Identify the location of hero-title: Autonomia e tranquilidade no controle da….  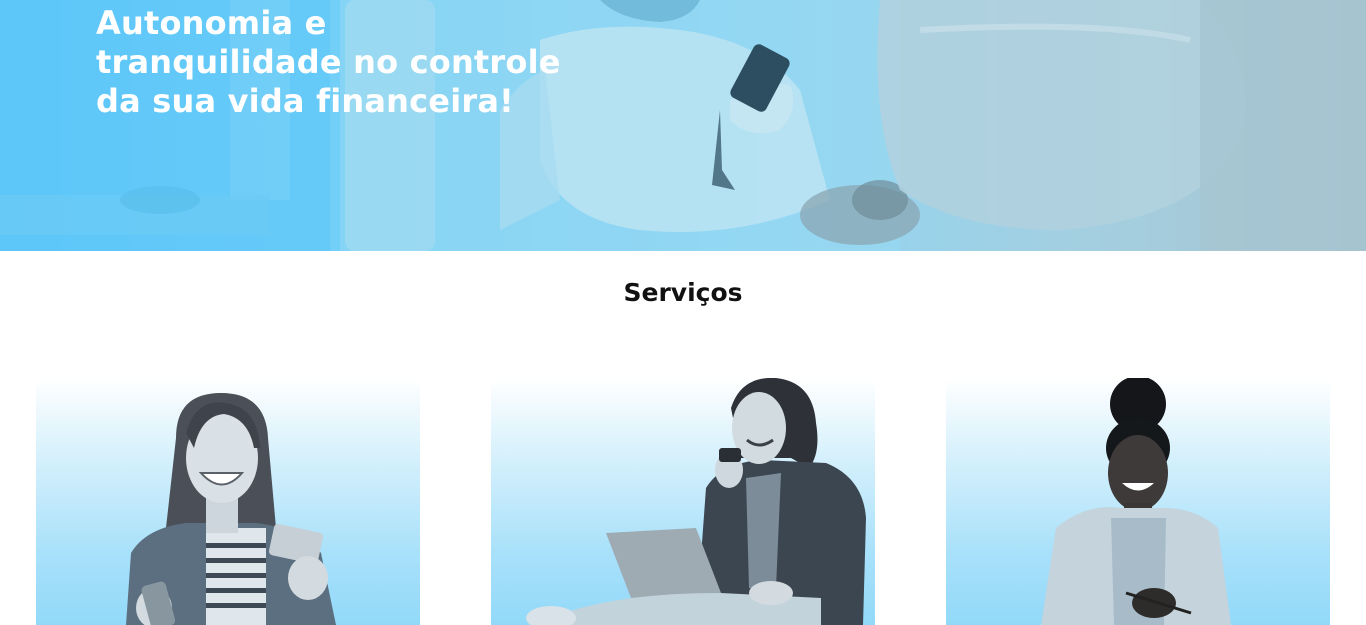
(328, 62).